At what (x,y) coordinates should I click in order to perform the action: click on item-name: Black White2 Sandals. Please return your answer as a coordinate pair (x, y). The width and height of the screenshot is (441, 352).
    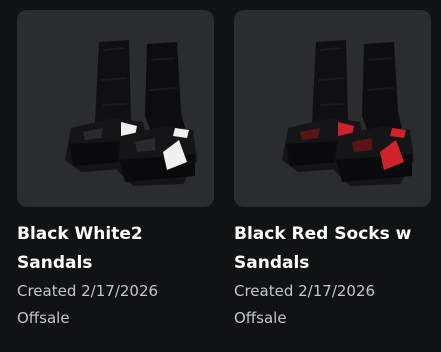
    Looking at the image, I should click on (115, 249).